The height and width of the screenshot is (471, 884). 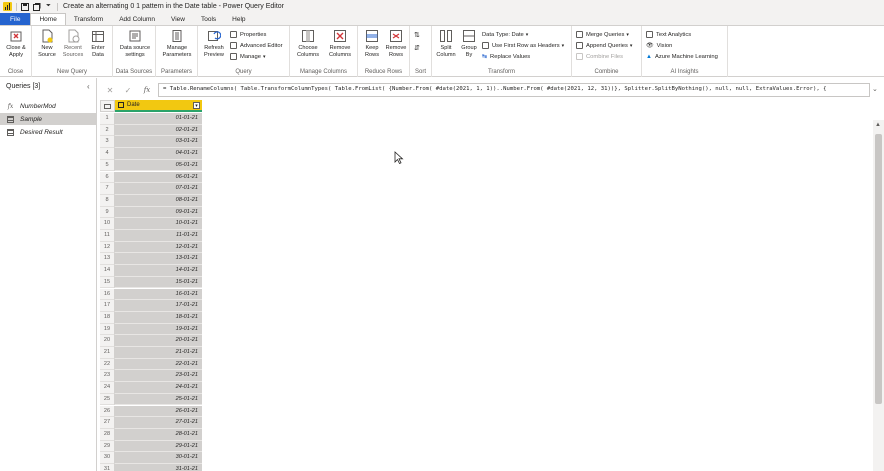 I want to click on table-row: 26 26-01-21, so click(x=151, y=411).